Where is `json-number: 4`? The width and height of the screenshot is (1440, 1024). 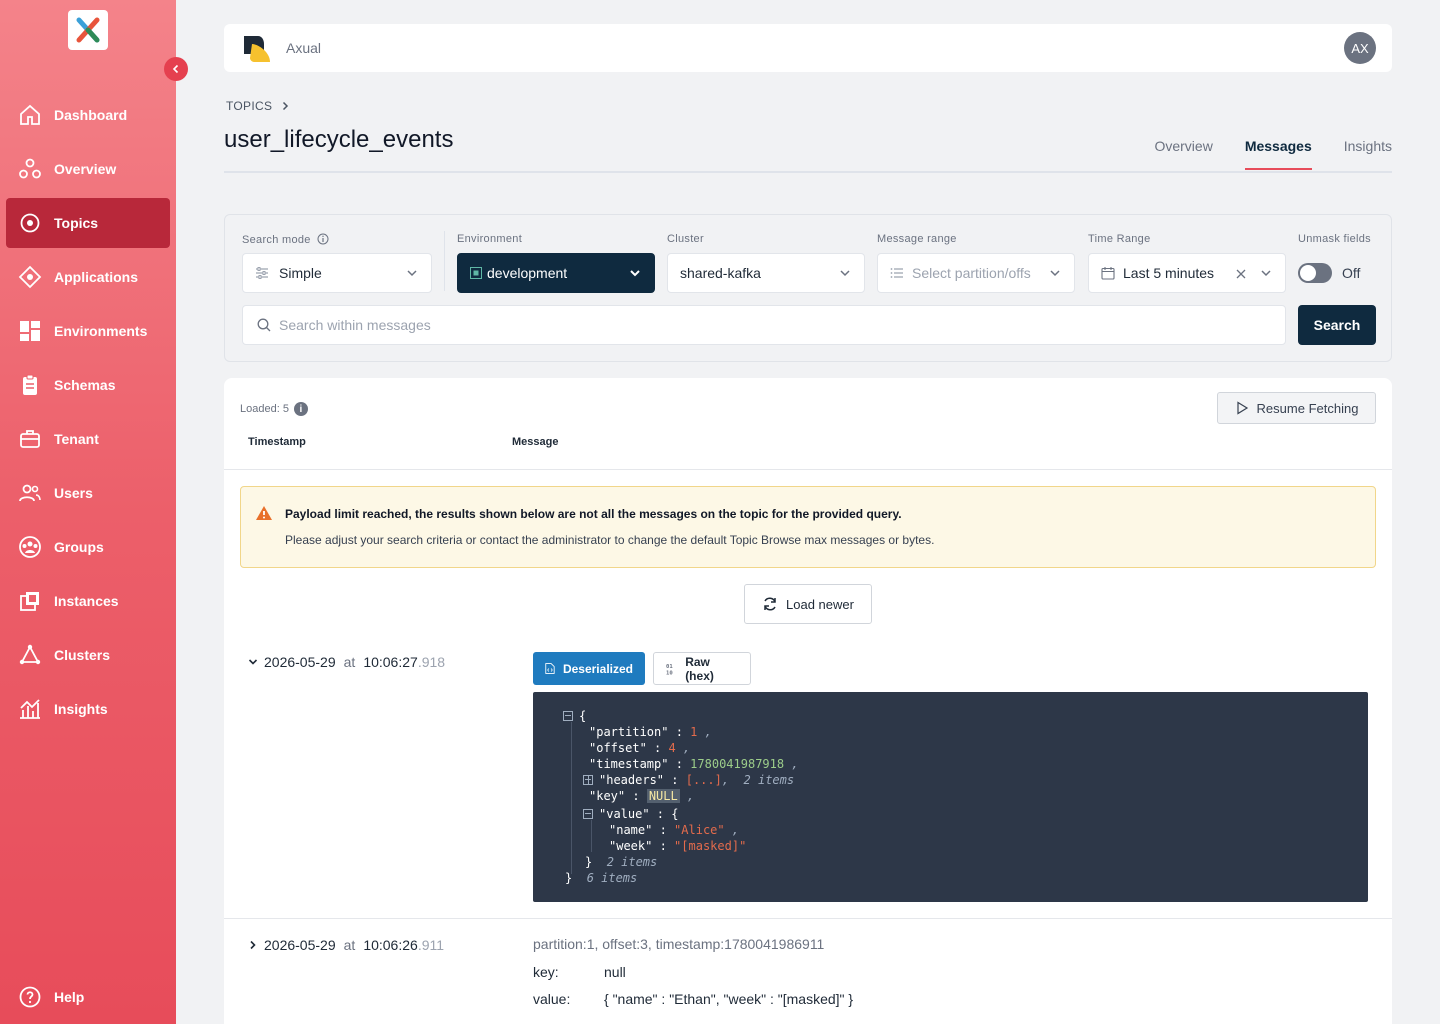 json-number: 4 is located at coordinates (672, 748).